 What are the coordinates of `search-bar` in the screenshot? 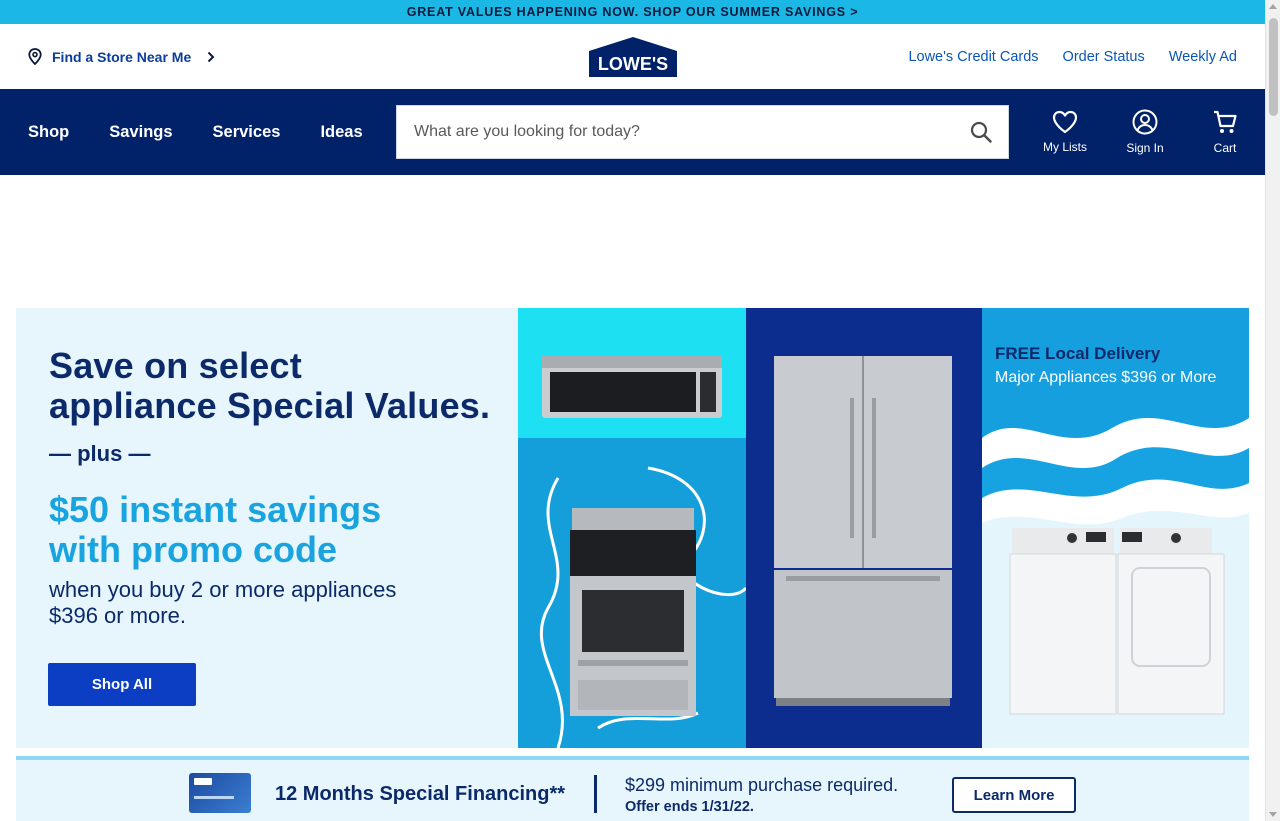 It's located at (702, 132).